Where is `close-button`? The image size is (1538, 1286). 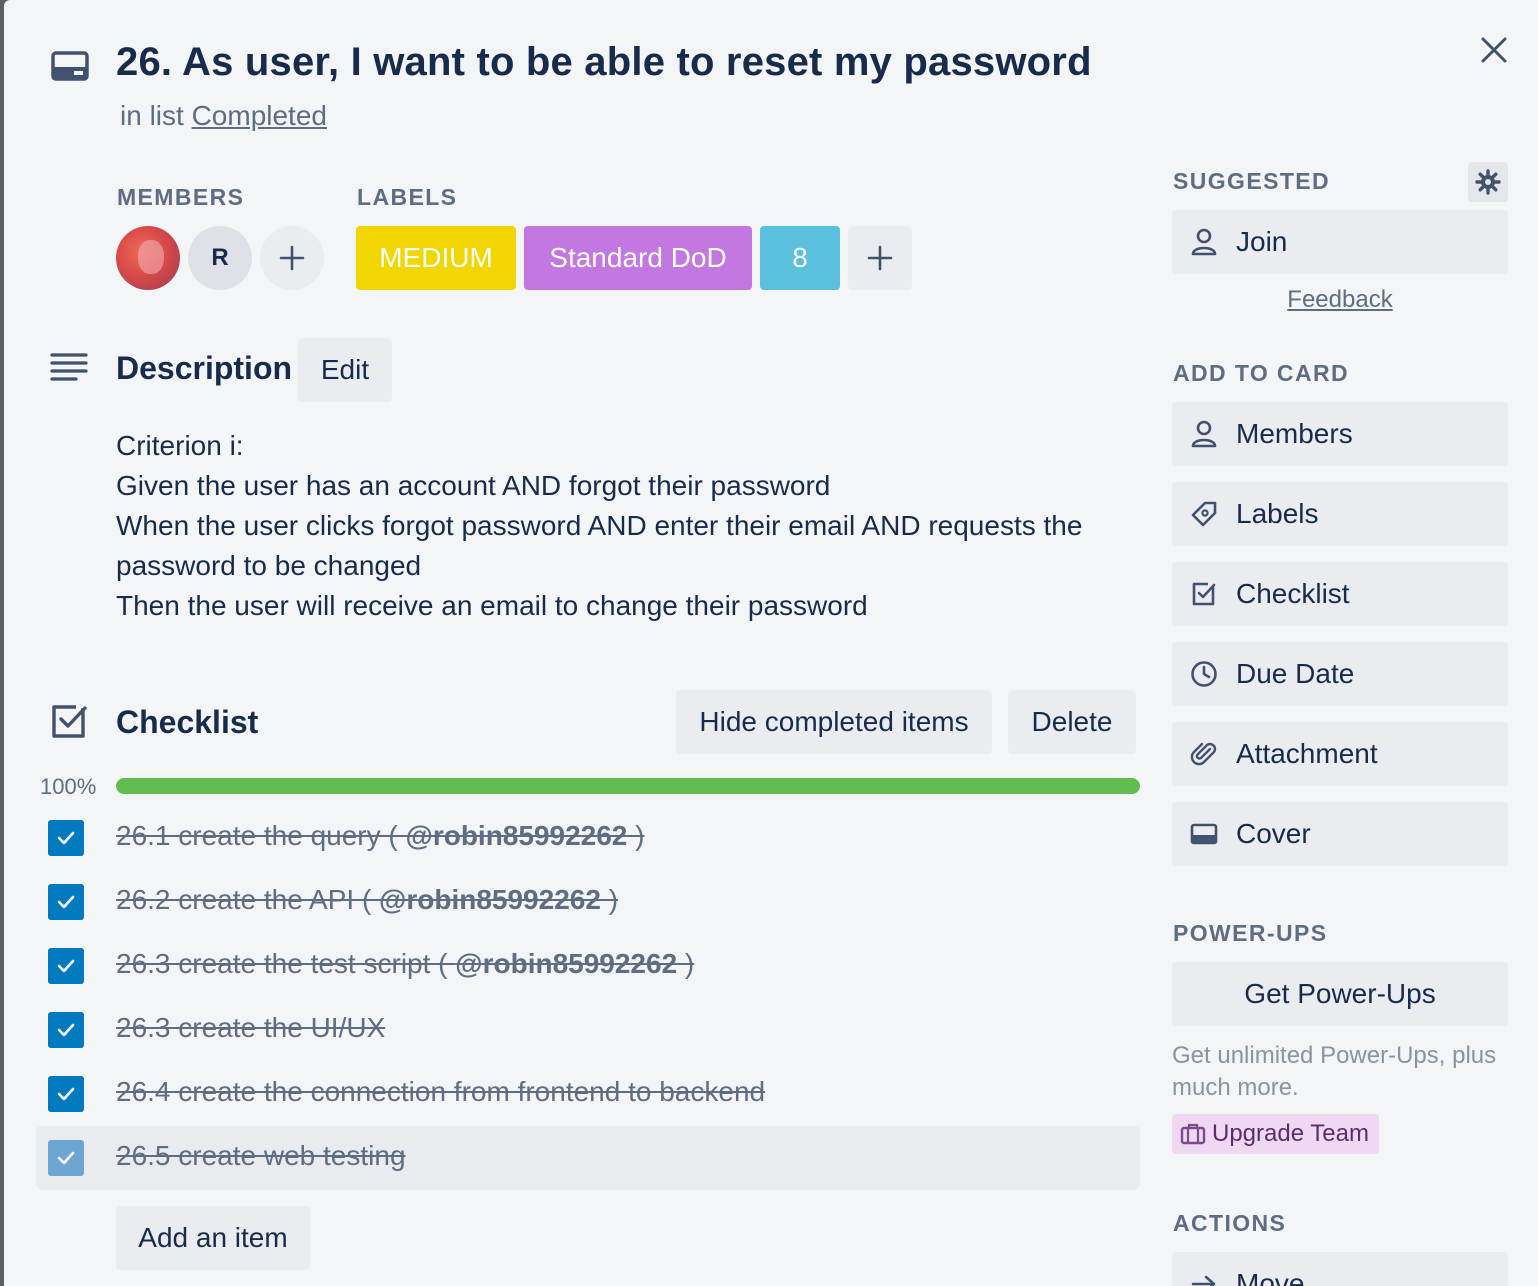
close-button is located at coordinates (1494, 50).